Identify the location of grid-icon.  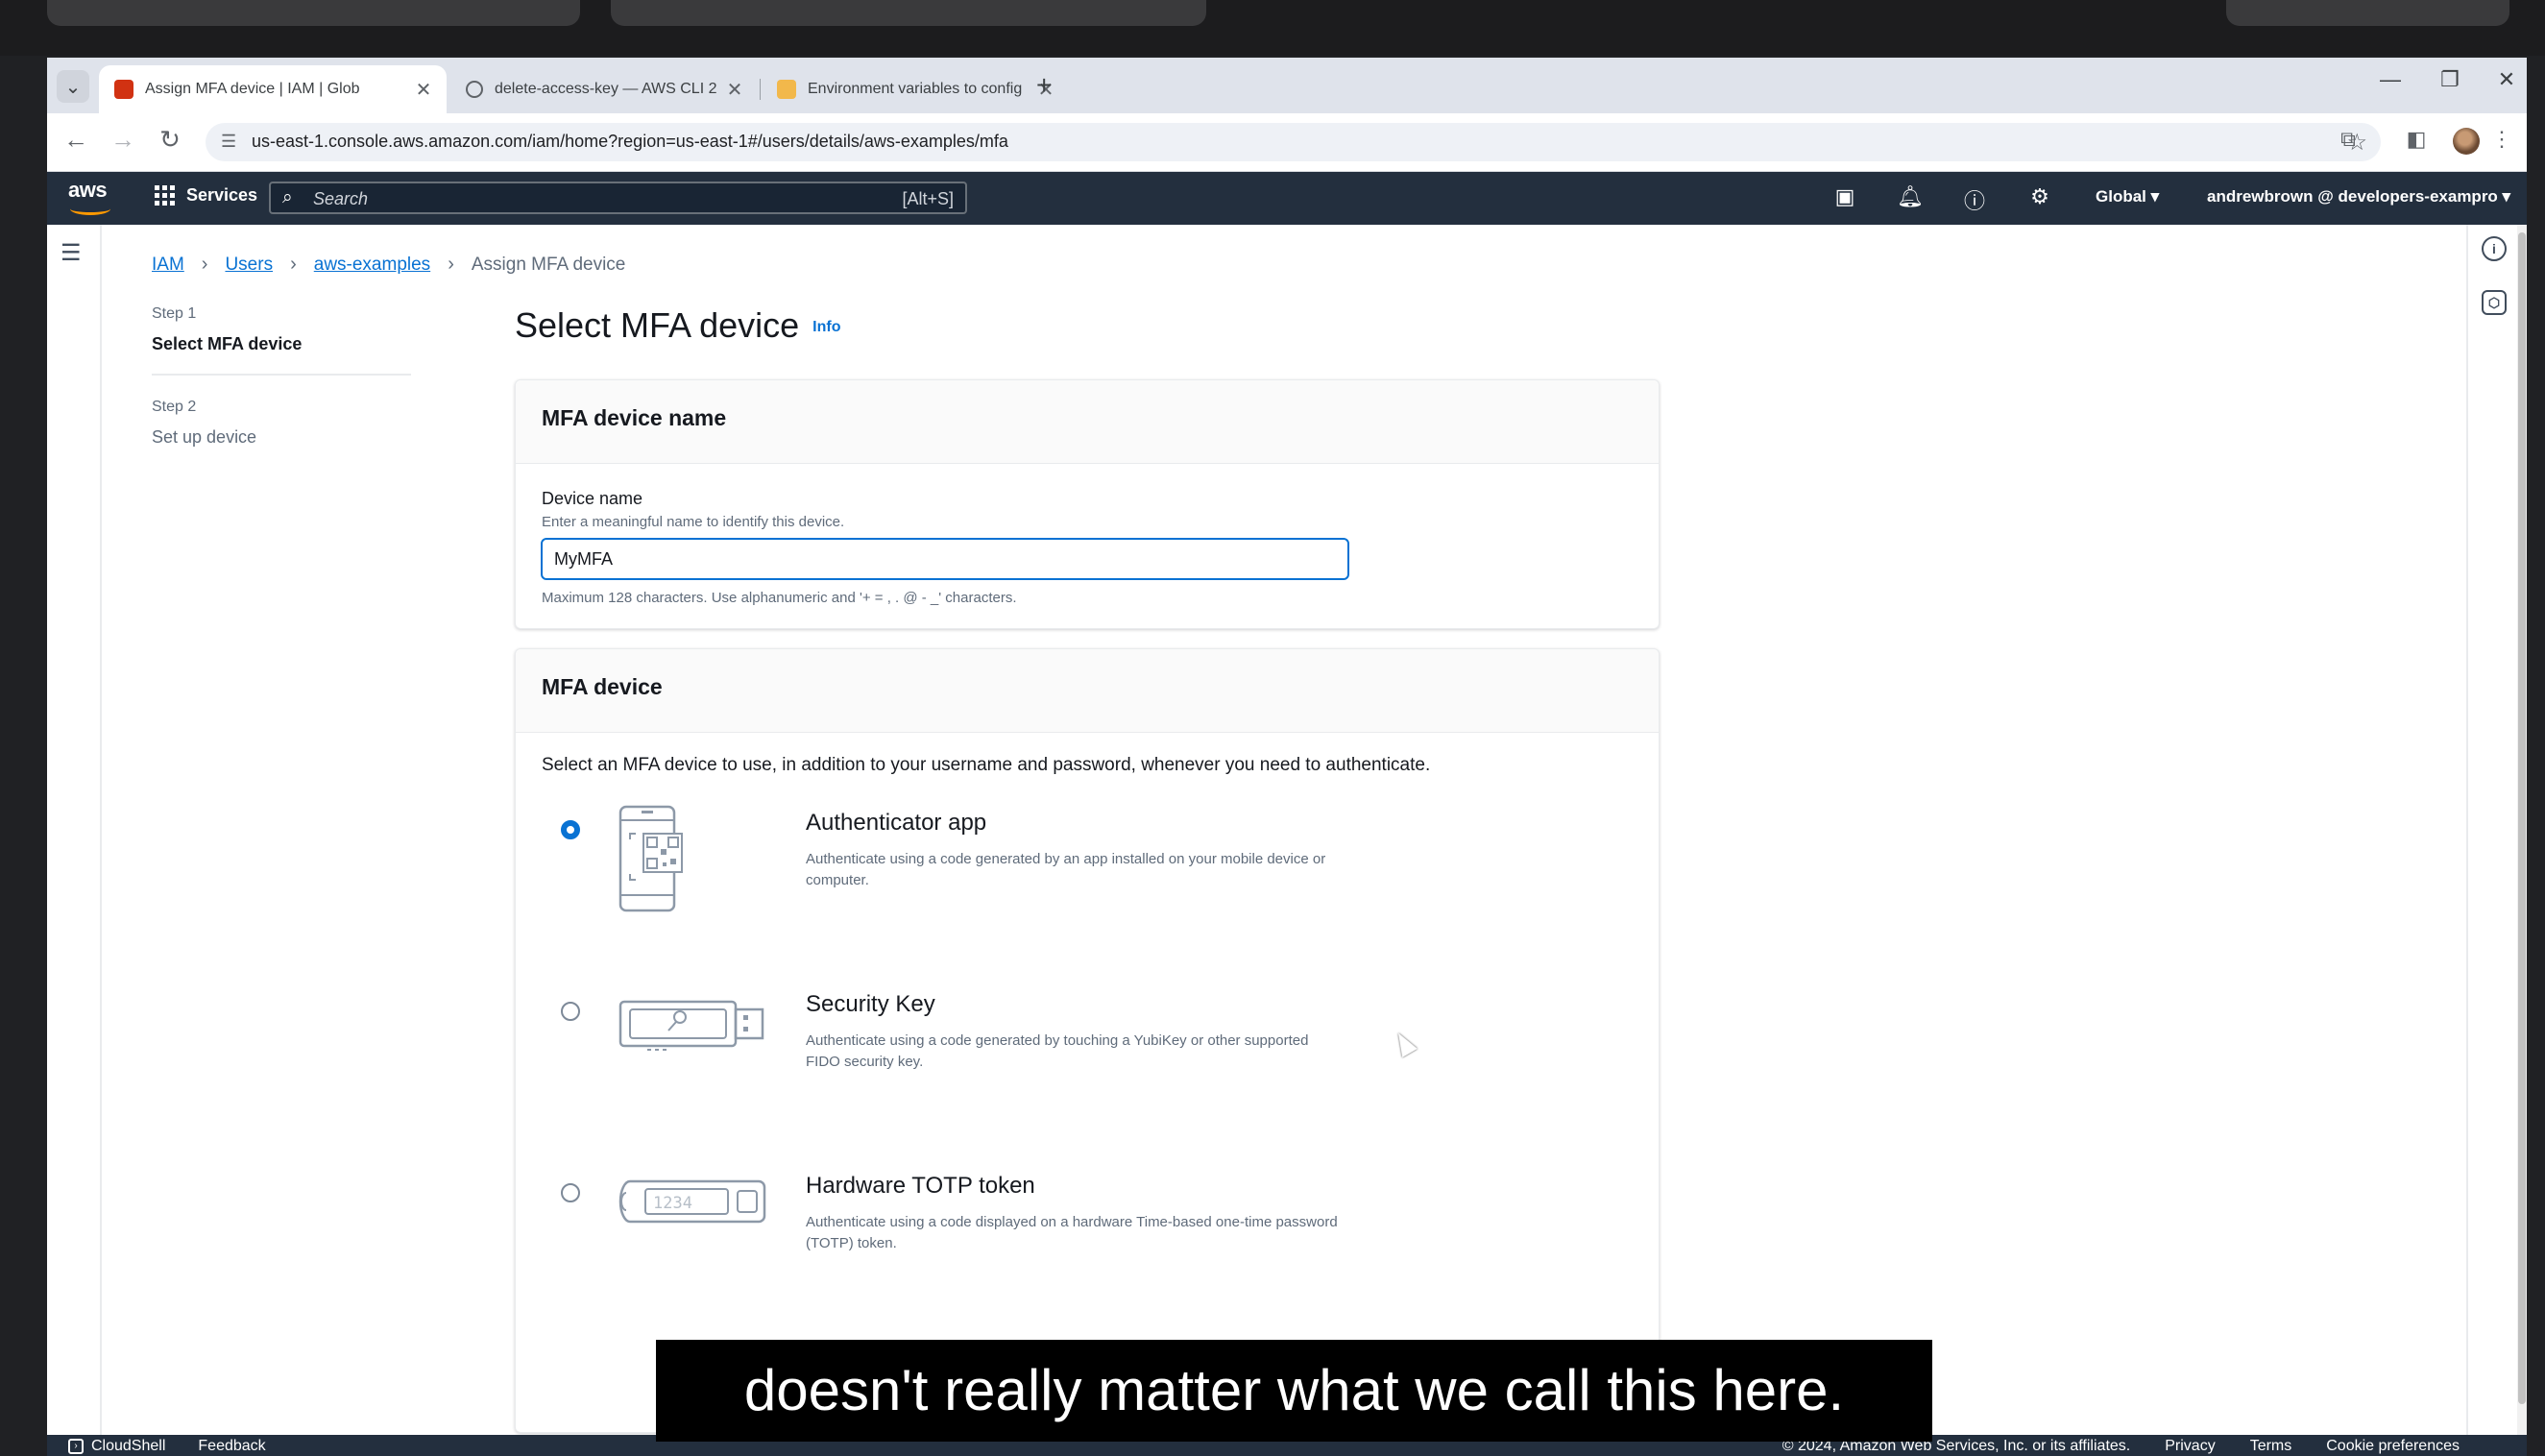
(165, 195).